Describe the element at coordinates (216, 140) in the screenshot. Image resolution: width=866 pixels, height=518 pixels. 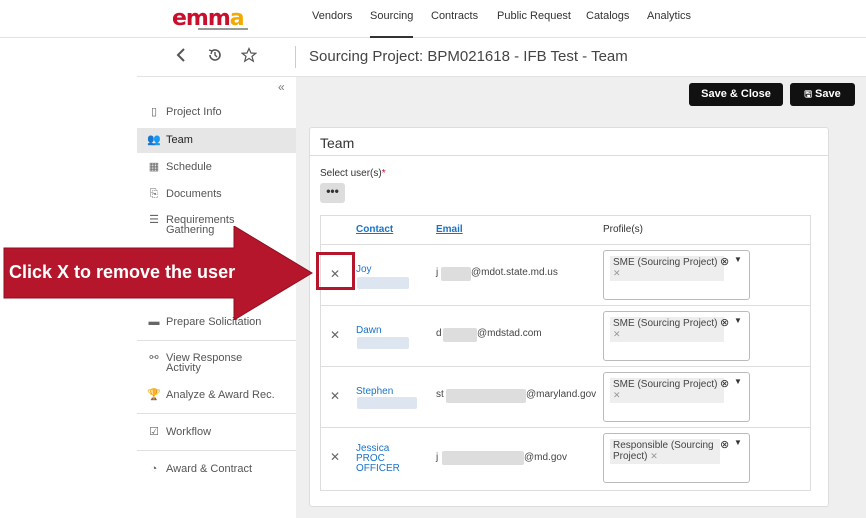
I see `sidebar-item-team: 👥 Team` at that location.